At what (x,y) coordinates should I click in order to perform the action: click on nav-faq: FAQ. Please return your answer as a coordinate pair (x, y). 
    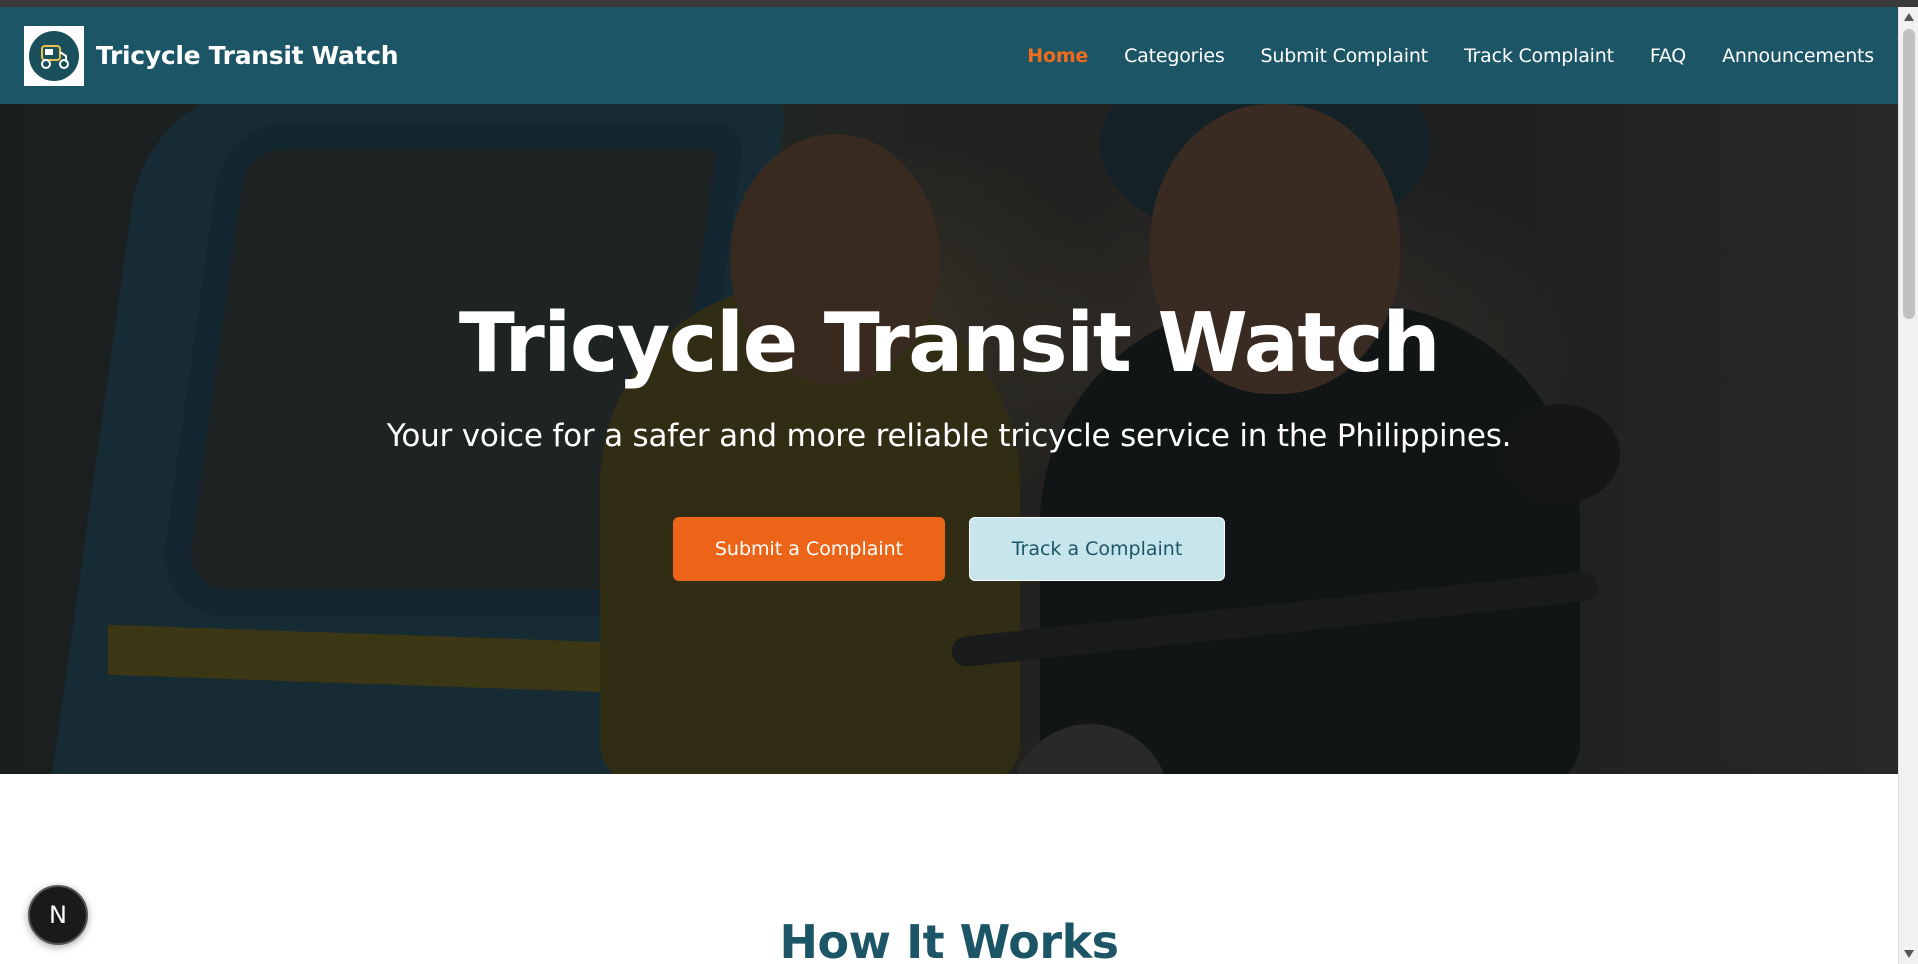
    Looking at the image, I should click on (1668, 56).